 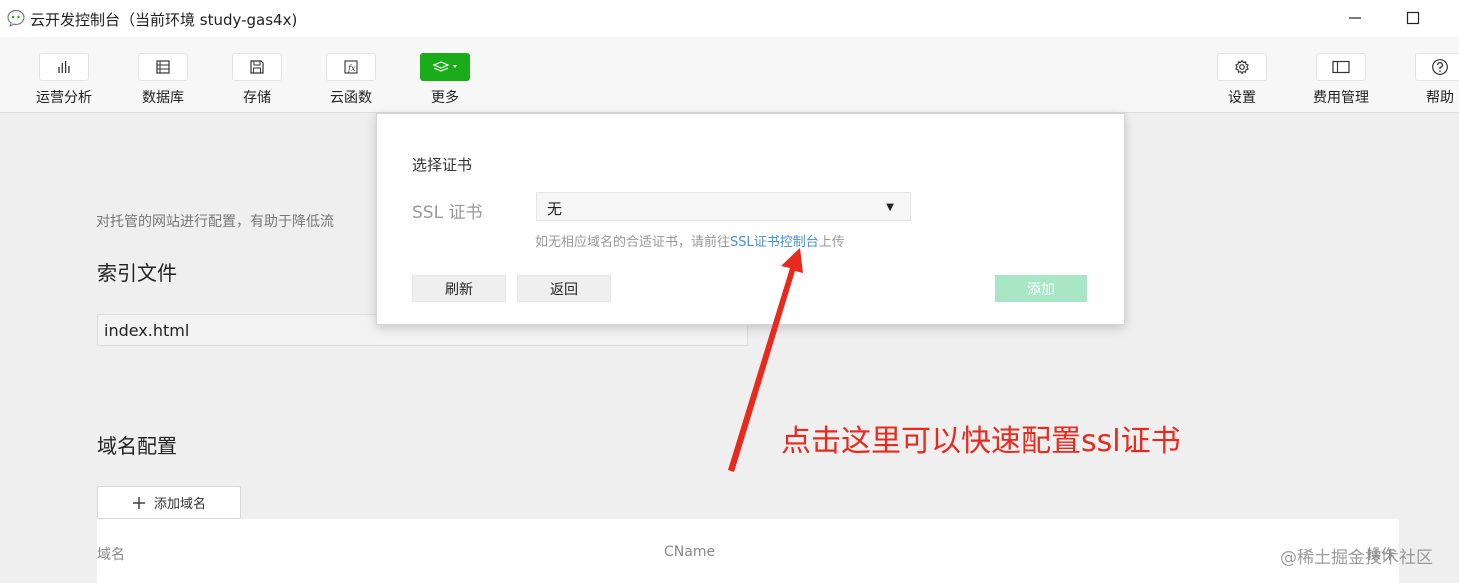 What do you see at coordinates (729, 75) in the screenshot?
I see `toolbar: 运营分析 数据库 存储 fx 云函数 更多 设置 费用管理 帮助` at bounding box center [729, 75].